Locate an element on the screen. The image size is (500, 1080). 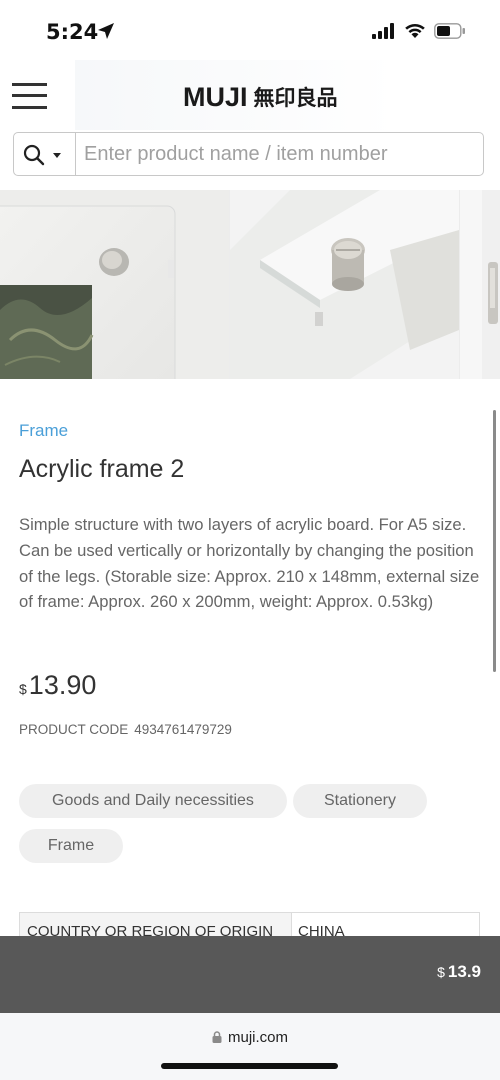
status-time: 5:24 is located at coordinates (72, 32).